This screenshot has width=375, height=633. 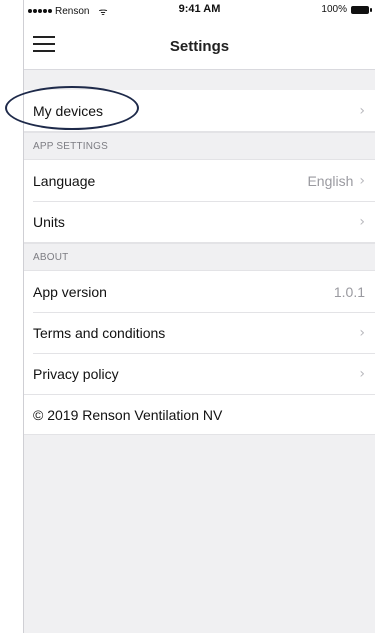 I want to click on my-devices-row: My devices ›, so click(x=199, y=110).